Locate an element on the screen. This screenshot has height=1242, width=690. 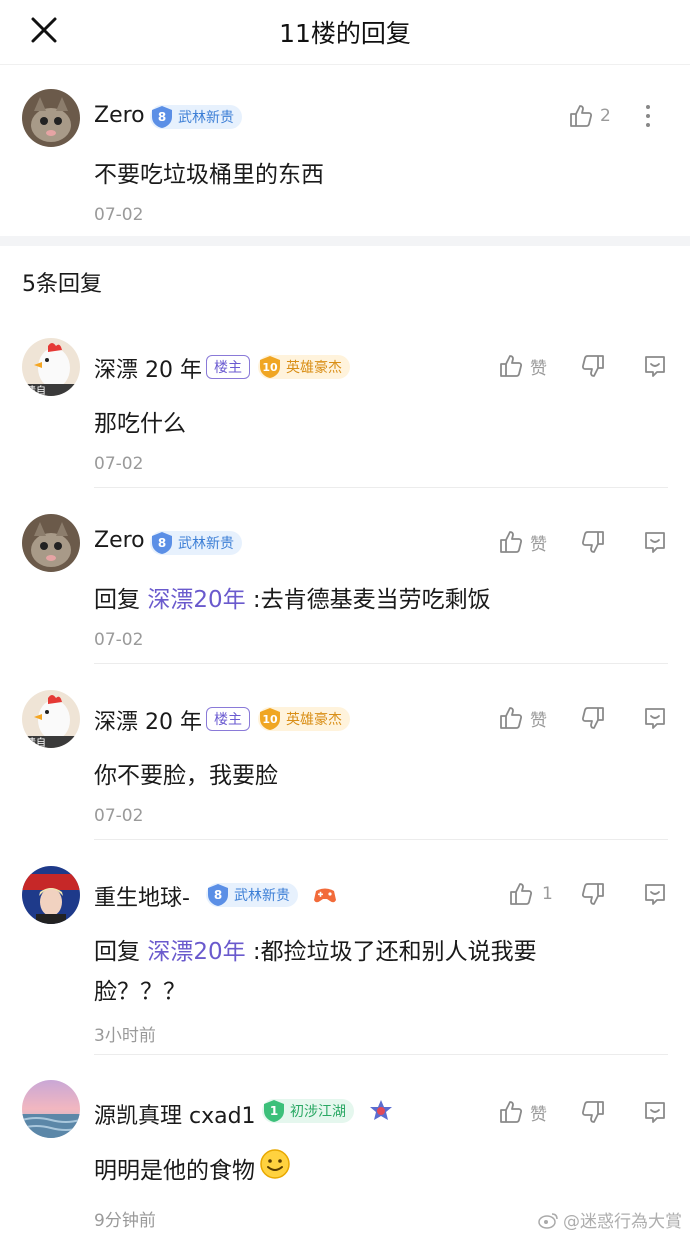
level-shield-icon: 1 is located at coordinates (274, 1111).